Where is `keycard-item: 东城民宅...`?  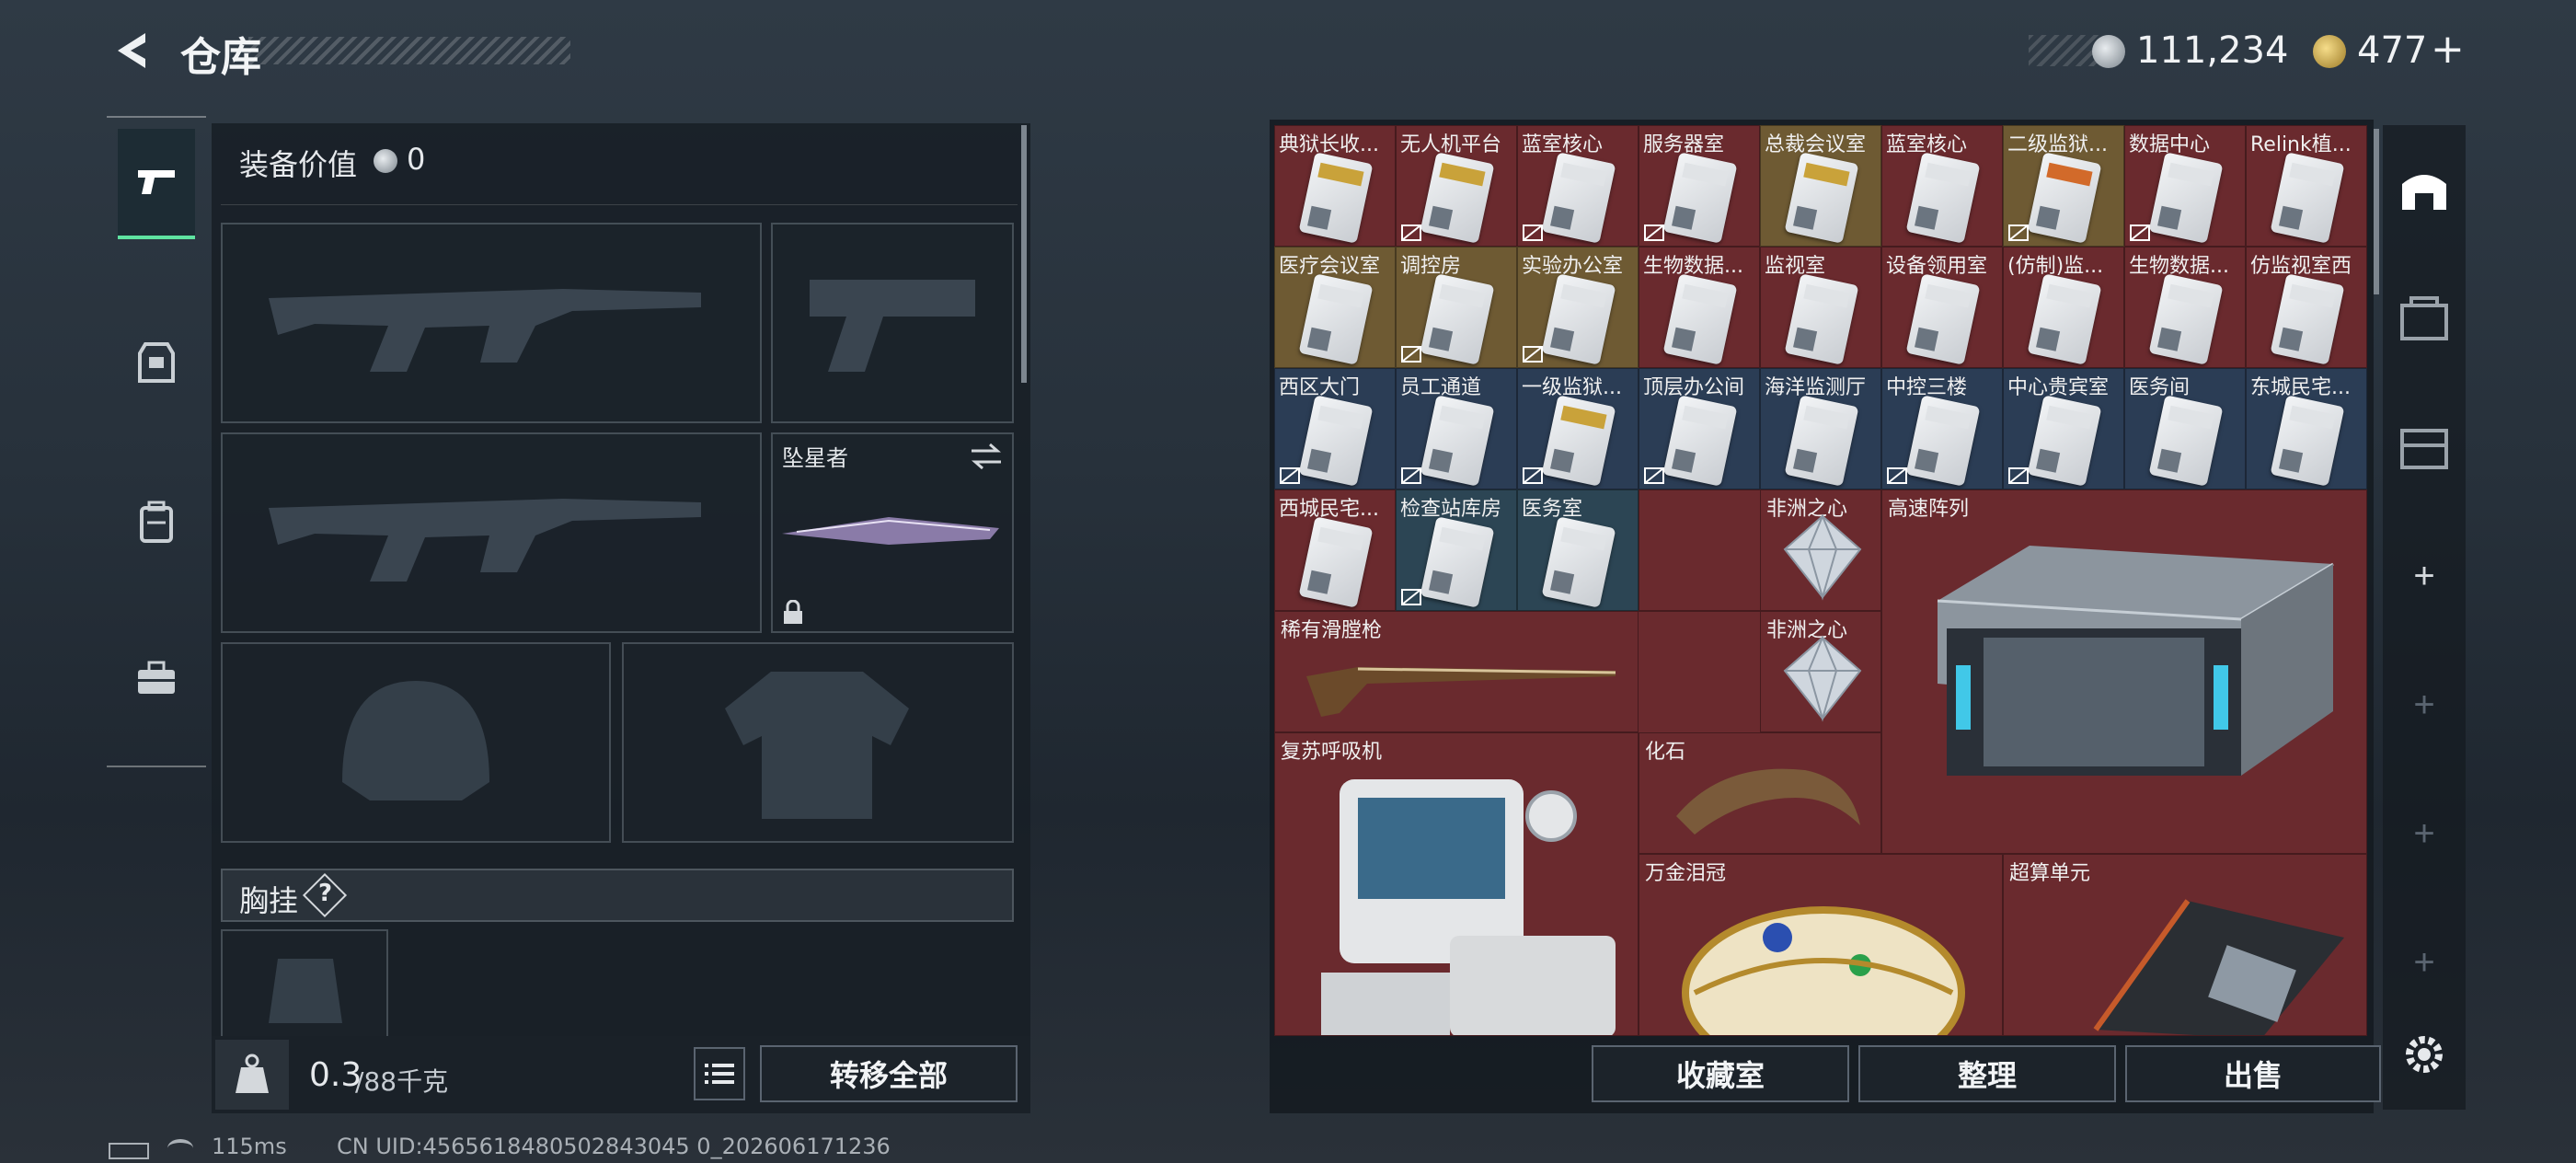
keycard-item: 东城民宅... is located at coordinates (2306, 429).